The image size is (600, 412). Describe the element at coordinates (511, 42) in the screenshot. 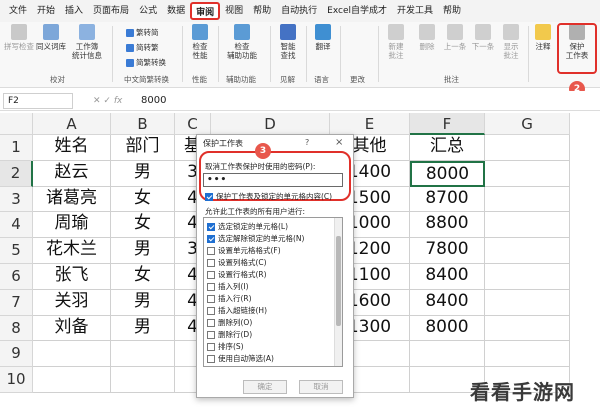

I see `show-comments-button: 显示 批注` at that location.